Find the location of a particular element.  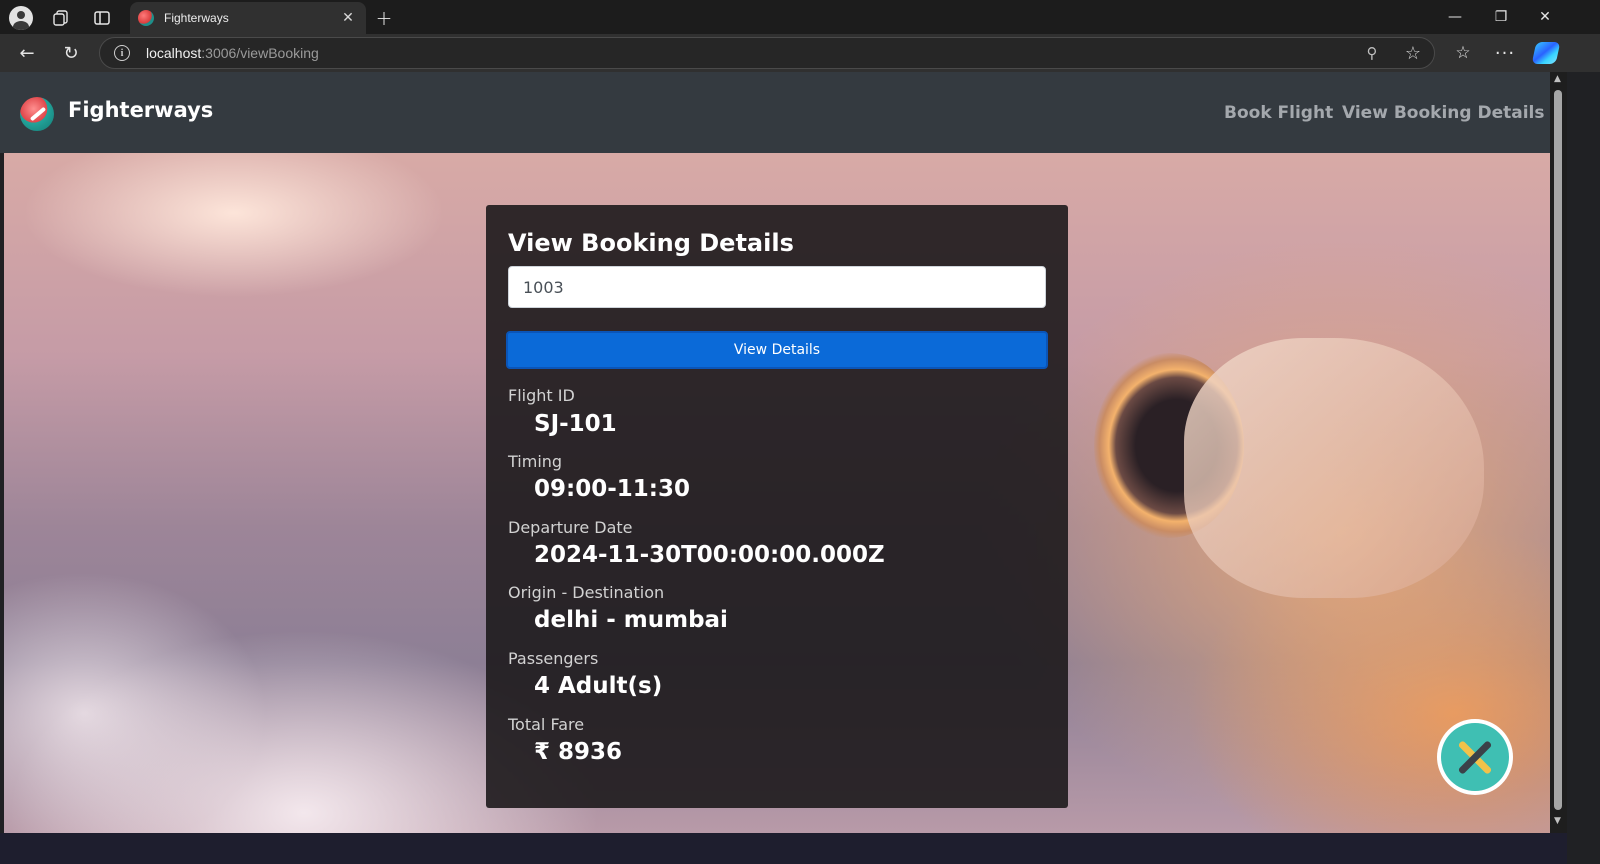

scroll-thumb is located at coordinates (1558, 450).